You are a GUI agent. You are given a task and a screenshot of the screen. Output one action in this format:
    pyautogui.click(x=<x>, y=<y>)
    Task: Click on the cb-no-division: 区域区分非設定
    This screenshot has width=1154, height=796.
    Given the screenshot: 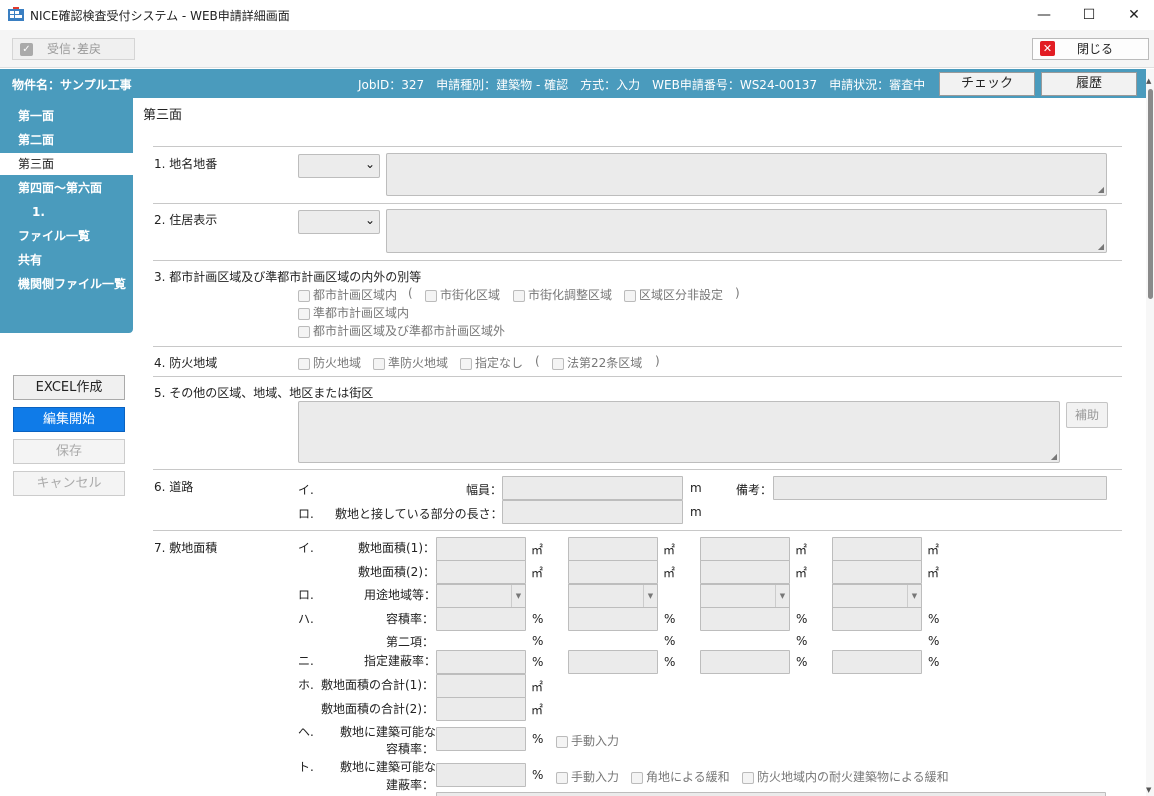 What is the action you would take?
    pyautogui.click(x=673, y=294)
    